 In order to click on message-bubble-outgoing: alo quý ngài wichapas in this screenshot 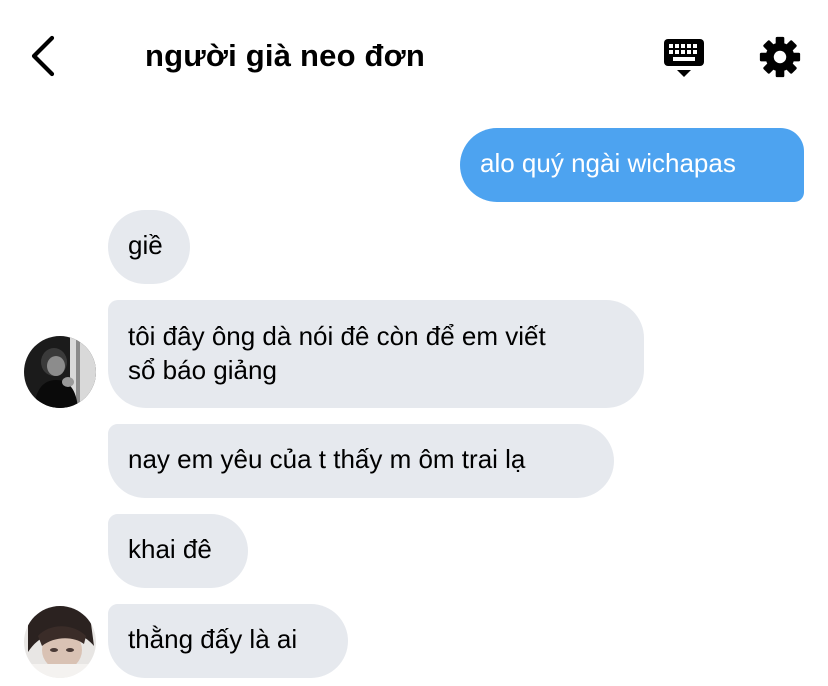, I will do `click(632, 165)`.